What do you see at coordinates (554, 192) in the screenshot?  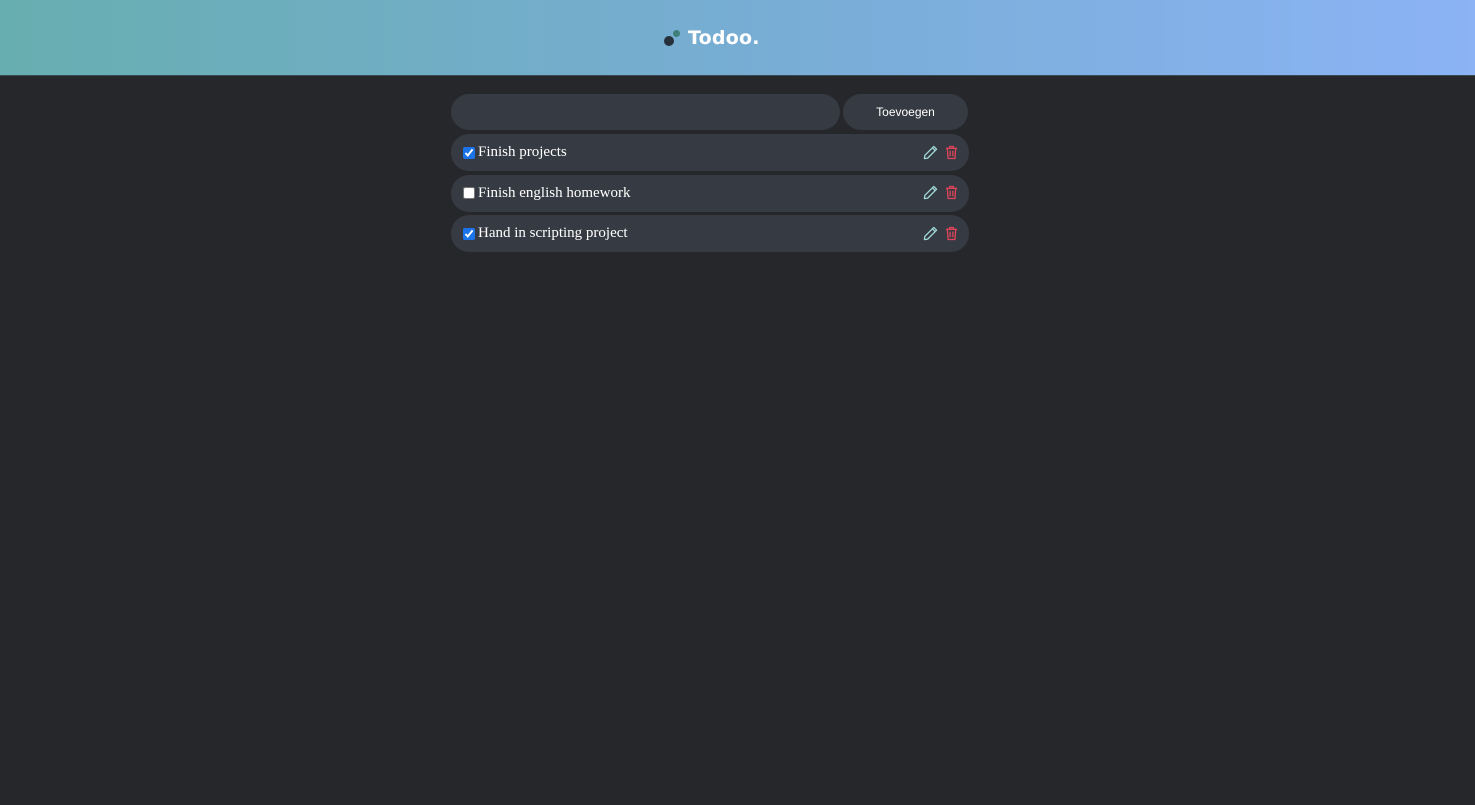 I see `todo-text: Finish english homework` at bounding box center [554, 192].